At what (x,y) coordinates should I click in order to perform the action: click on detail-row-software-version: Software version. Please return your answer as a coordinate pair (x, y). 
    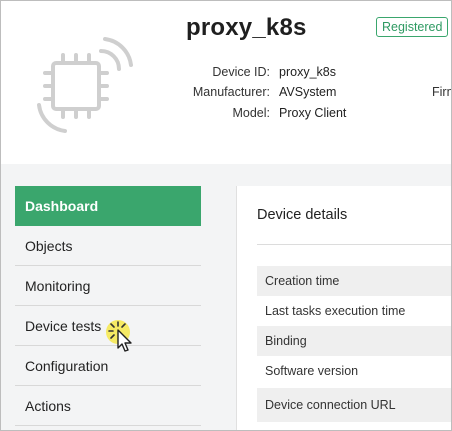
    Looking at the image, I should click on (312, 371).